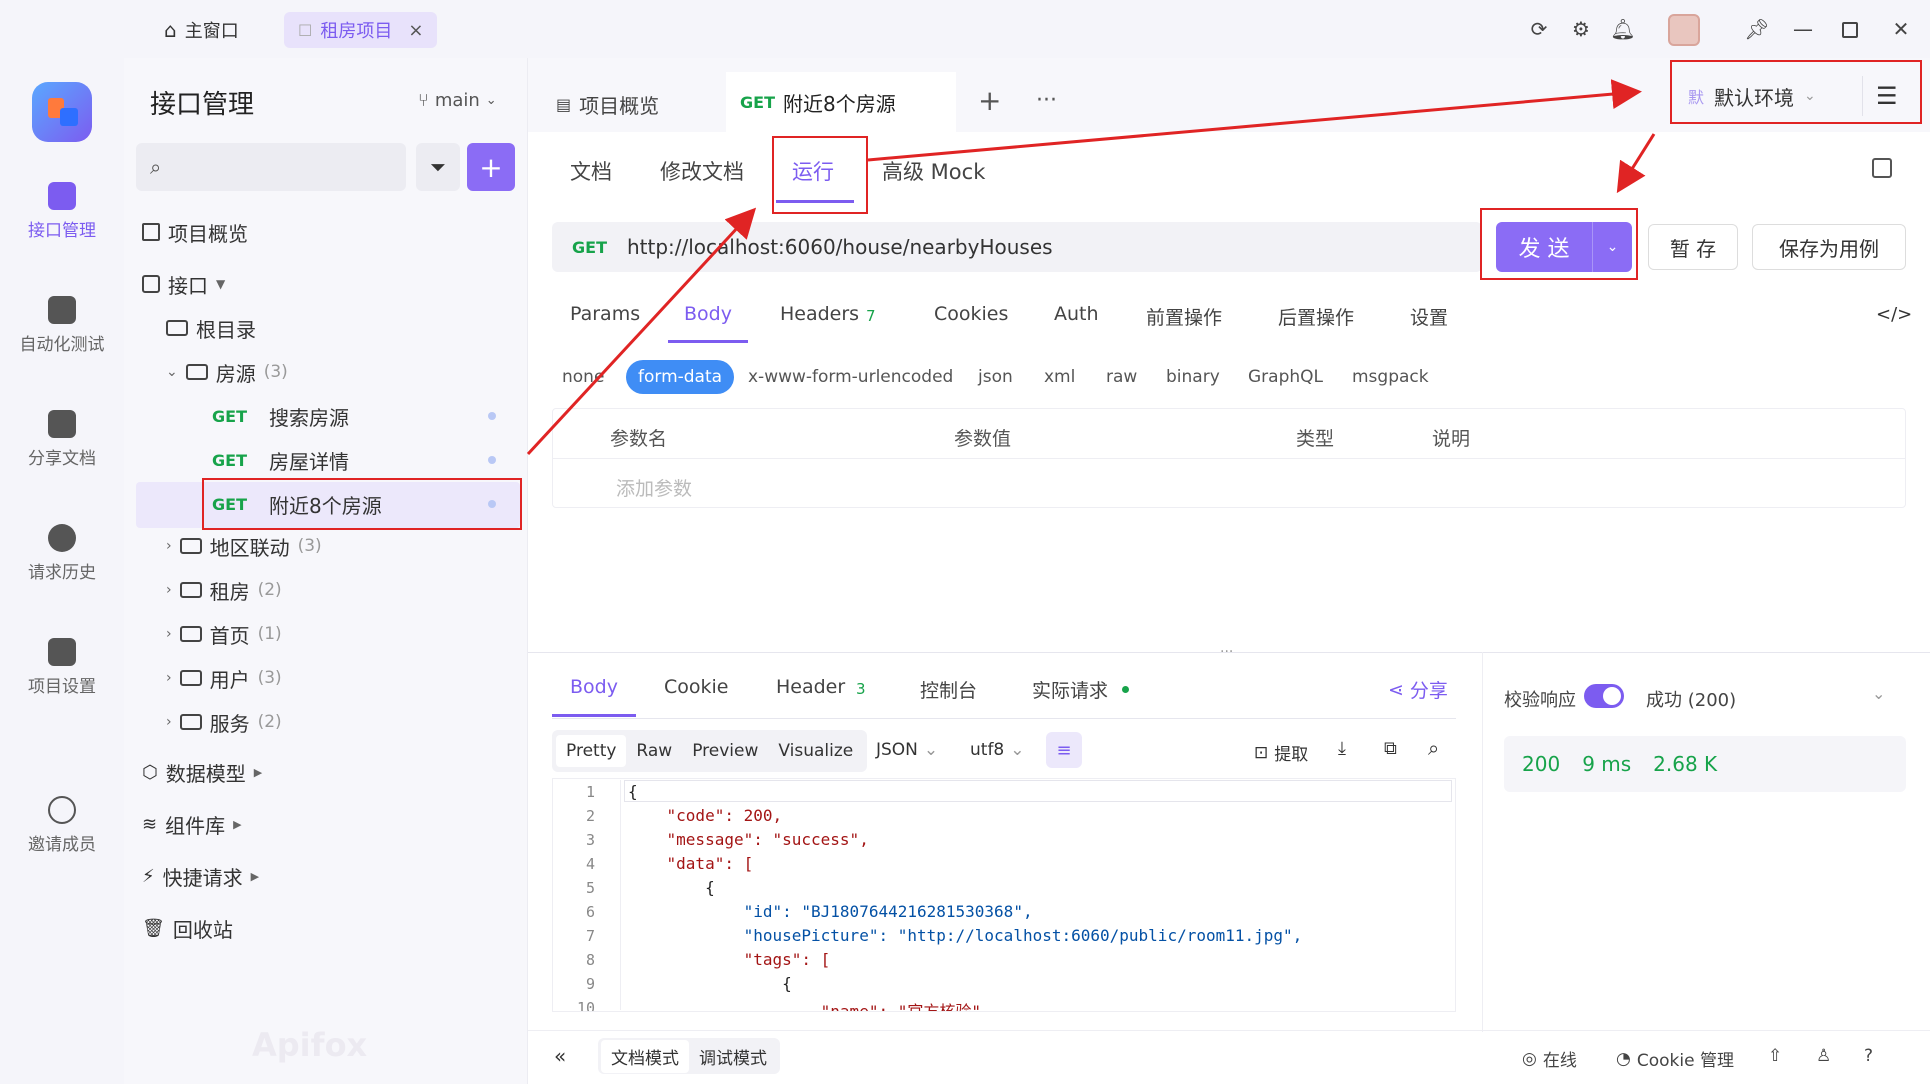 This screenshot has width=1930, height=1084. What do you see at coordinates (1254, 120) in the screenshot?
I see `arrow-to-env` at bounding box center [1254, 120].